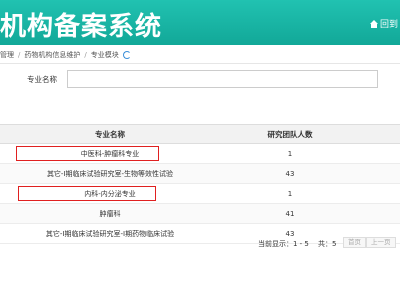  Describe the element at coordinates (110, 134) in the screenshot. I see `column-header-specialty: 专业名称` at that location.